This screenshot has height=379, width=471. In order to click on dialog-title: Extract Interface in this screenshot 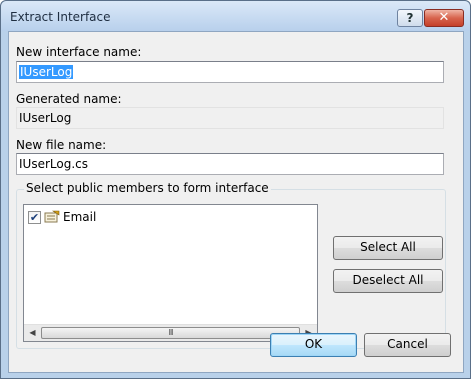, I will do `click(60, 17)`.